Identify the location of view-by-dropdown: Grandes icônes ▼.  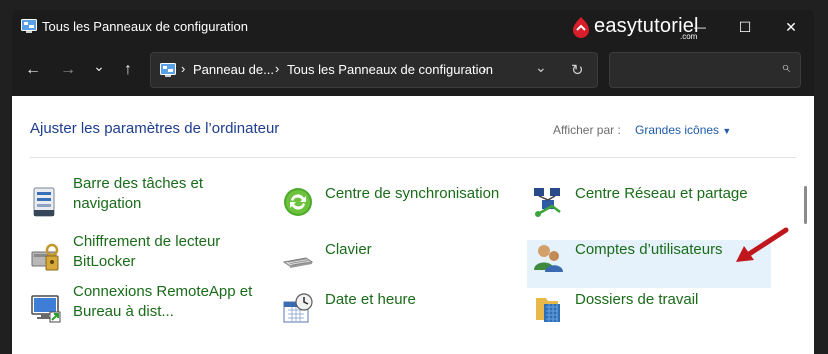
(683, 130).